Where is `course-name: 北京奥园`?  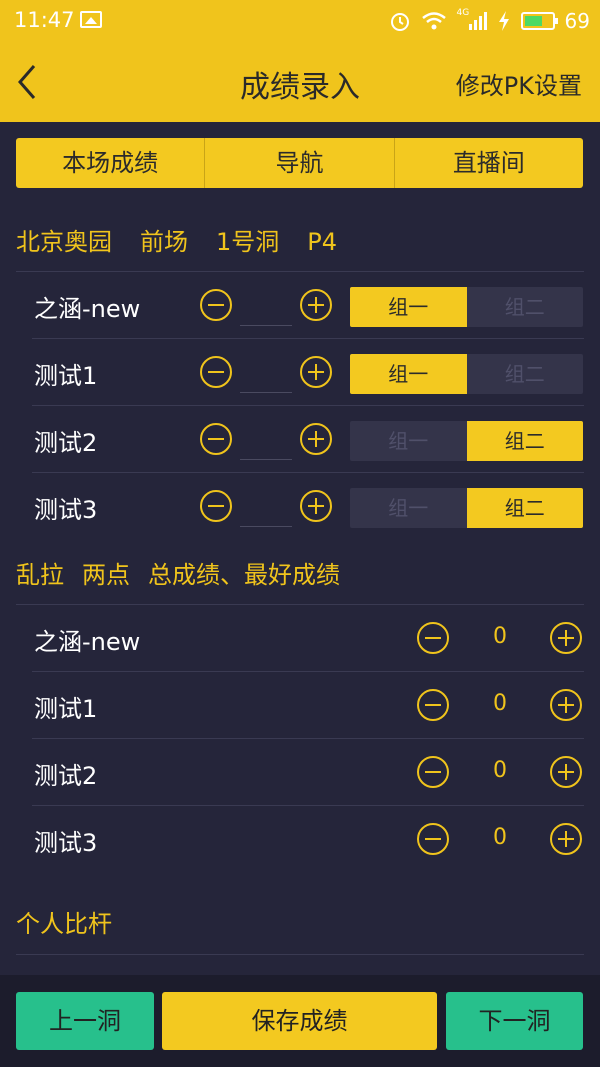 course-name: 北京奥园 is located at coordinates (64, 242).